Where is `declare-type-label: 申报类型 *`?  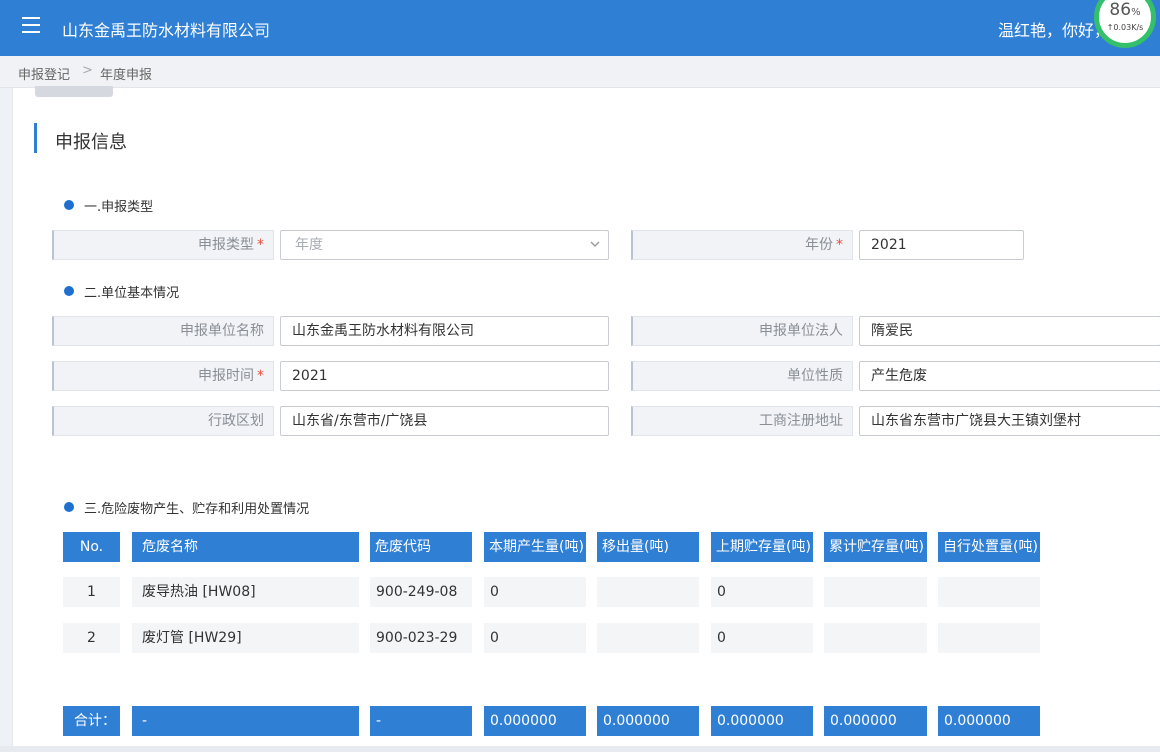 declare-type-label: 申报类型 * is located at coordinates (163, 245).